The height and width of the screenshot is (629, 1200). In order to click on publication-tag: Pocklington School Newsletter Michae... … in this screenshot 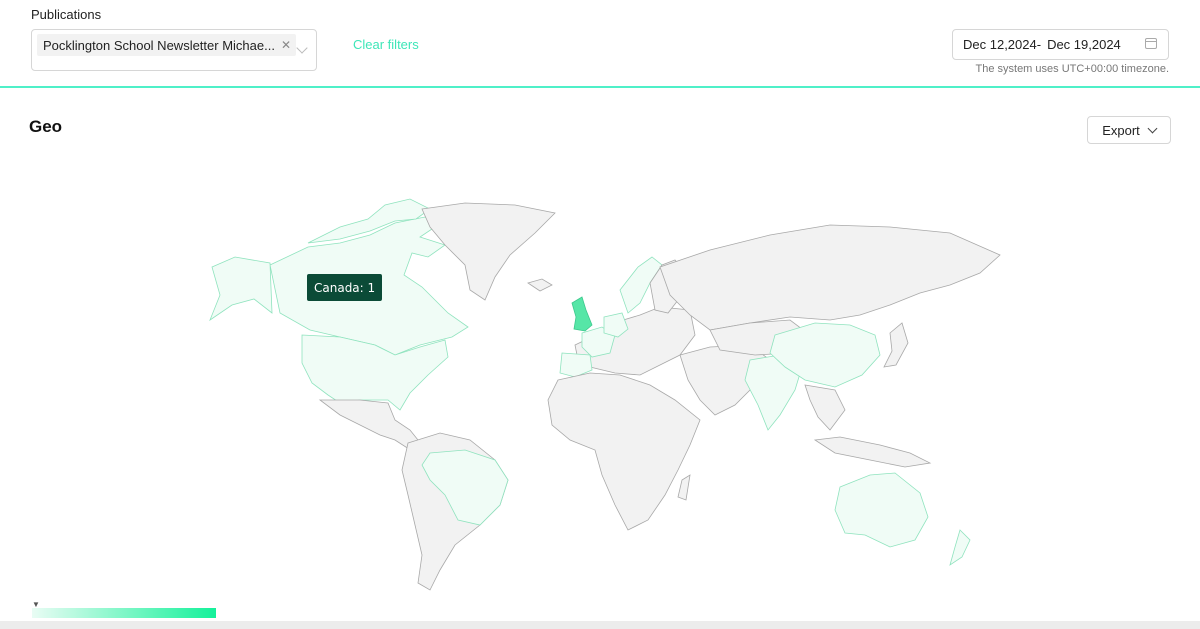, I will do `click(166, 45)`.